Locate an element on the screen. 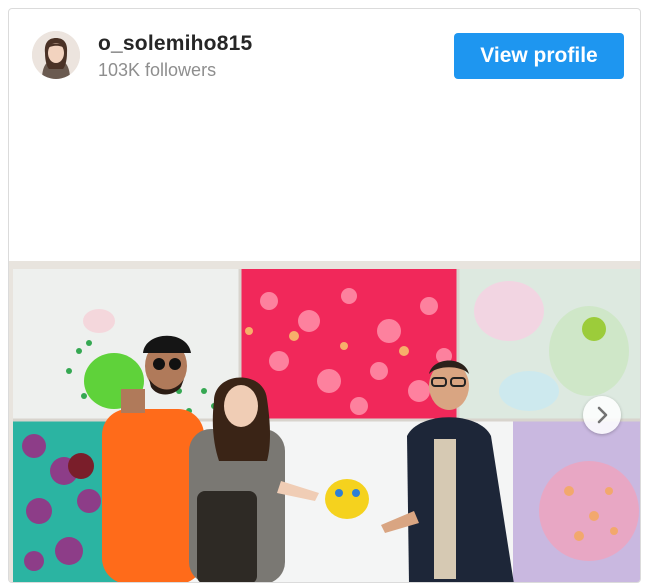  avatar-image is located at coordinates (56, 55).